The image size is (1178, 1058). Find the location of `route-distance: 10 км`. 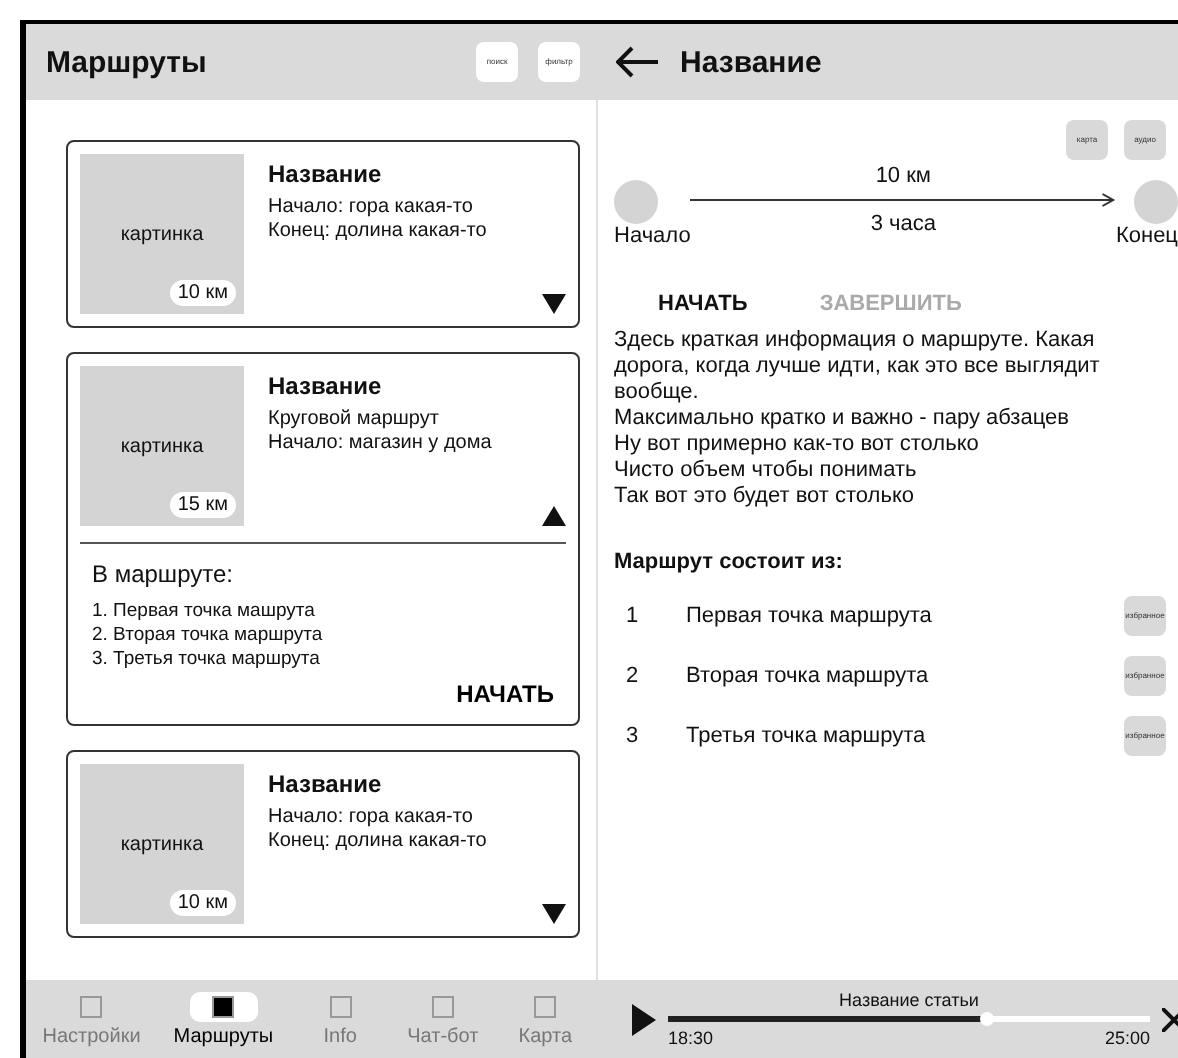

route-distance: 10 км is located at coordinates (903, 176).